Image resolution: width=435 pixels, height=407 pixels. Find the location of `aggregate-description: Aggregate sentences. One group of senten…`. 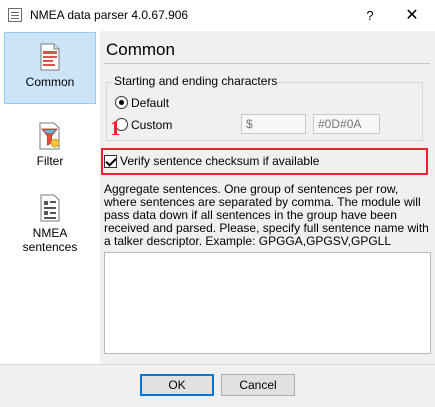

aggregate-description: Aggregate sentences. One group of senten… is located at coordinates (266, 215).